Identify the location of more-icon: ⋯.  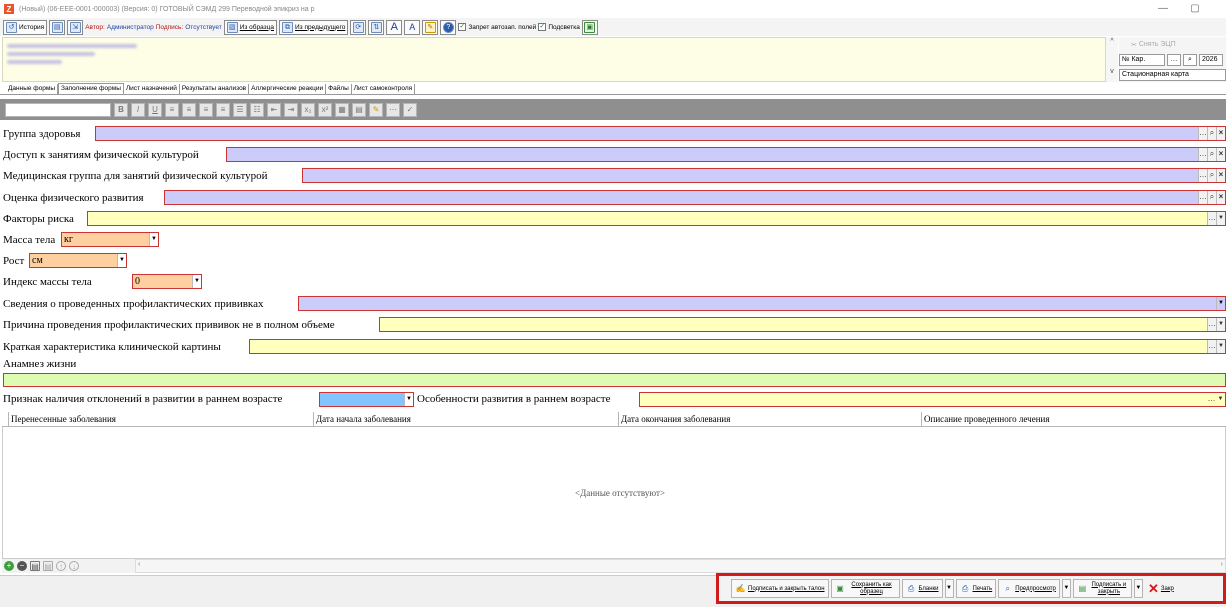
(393, 109).